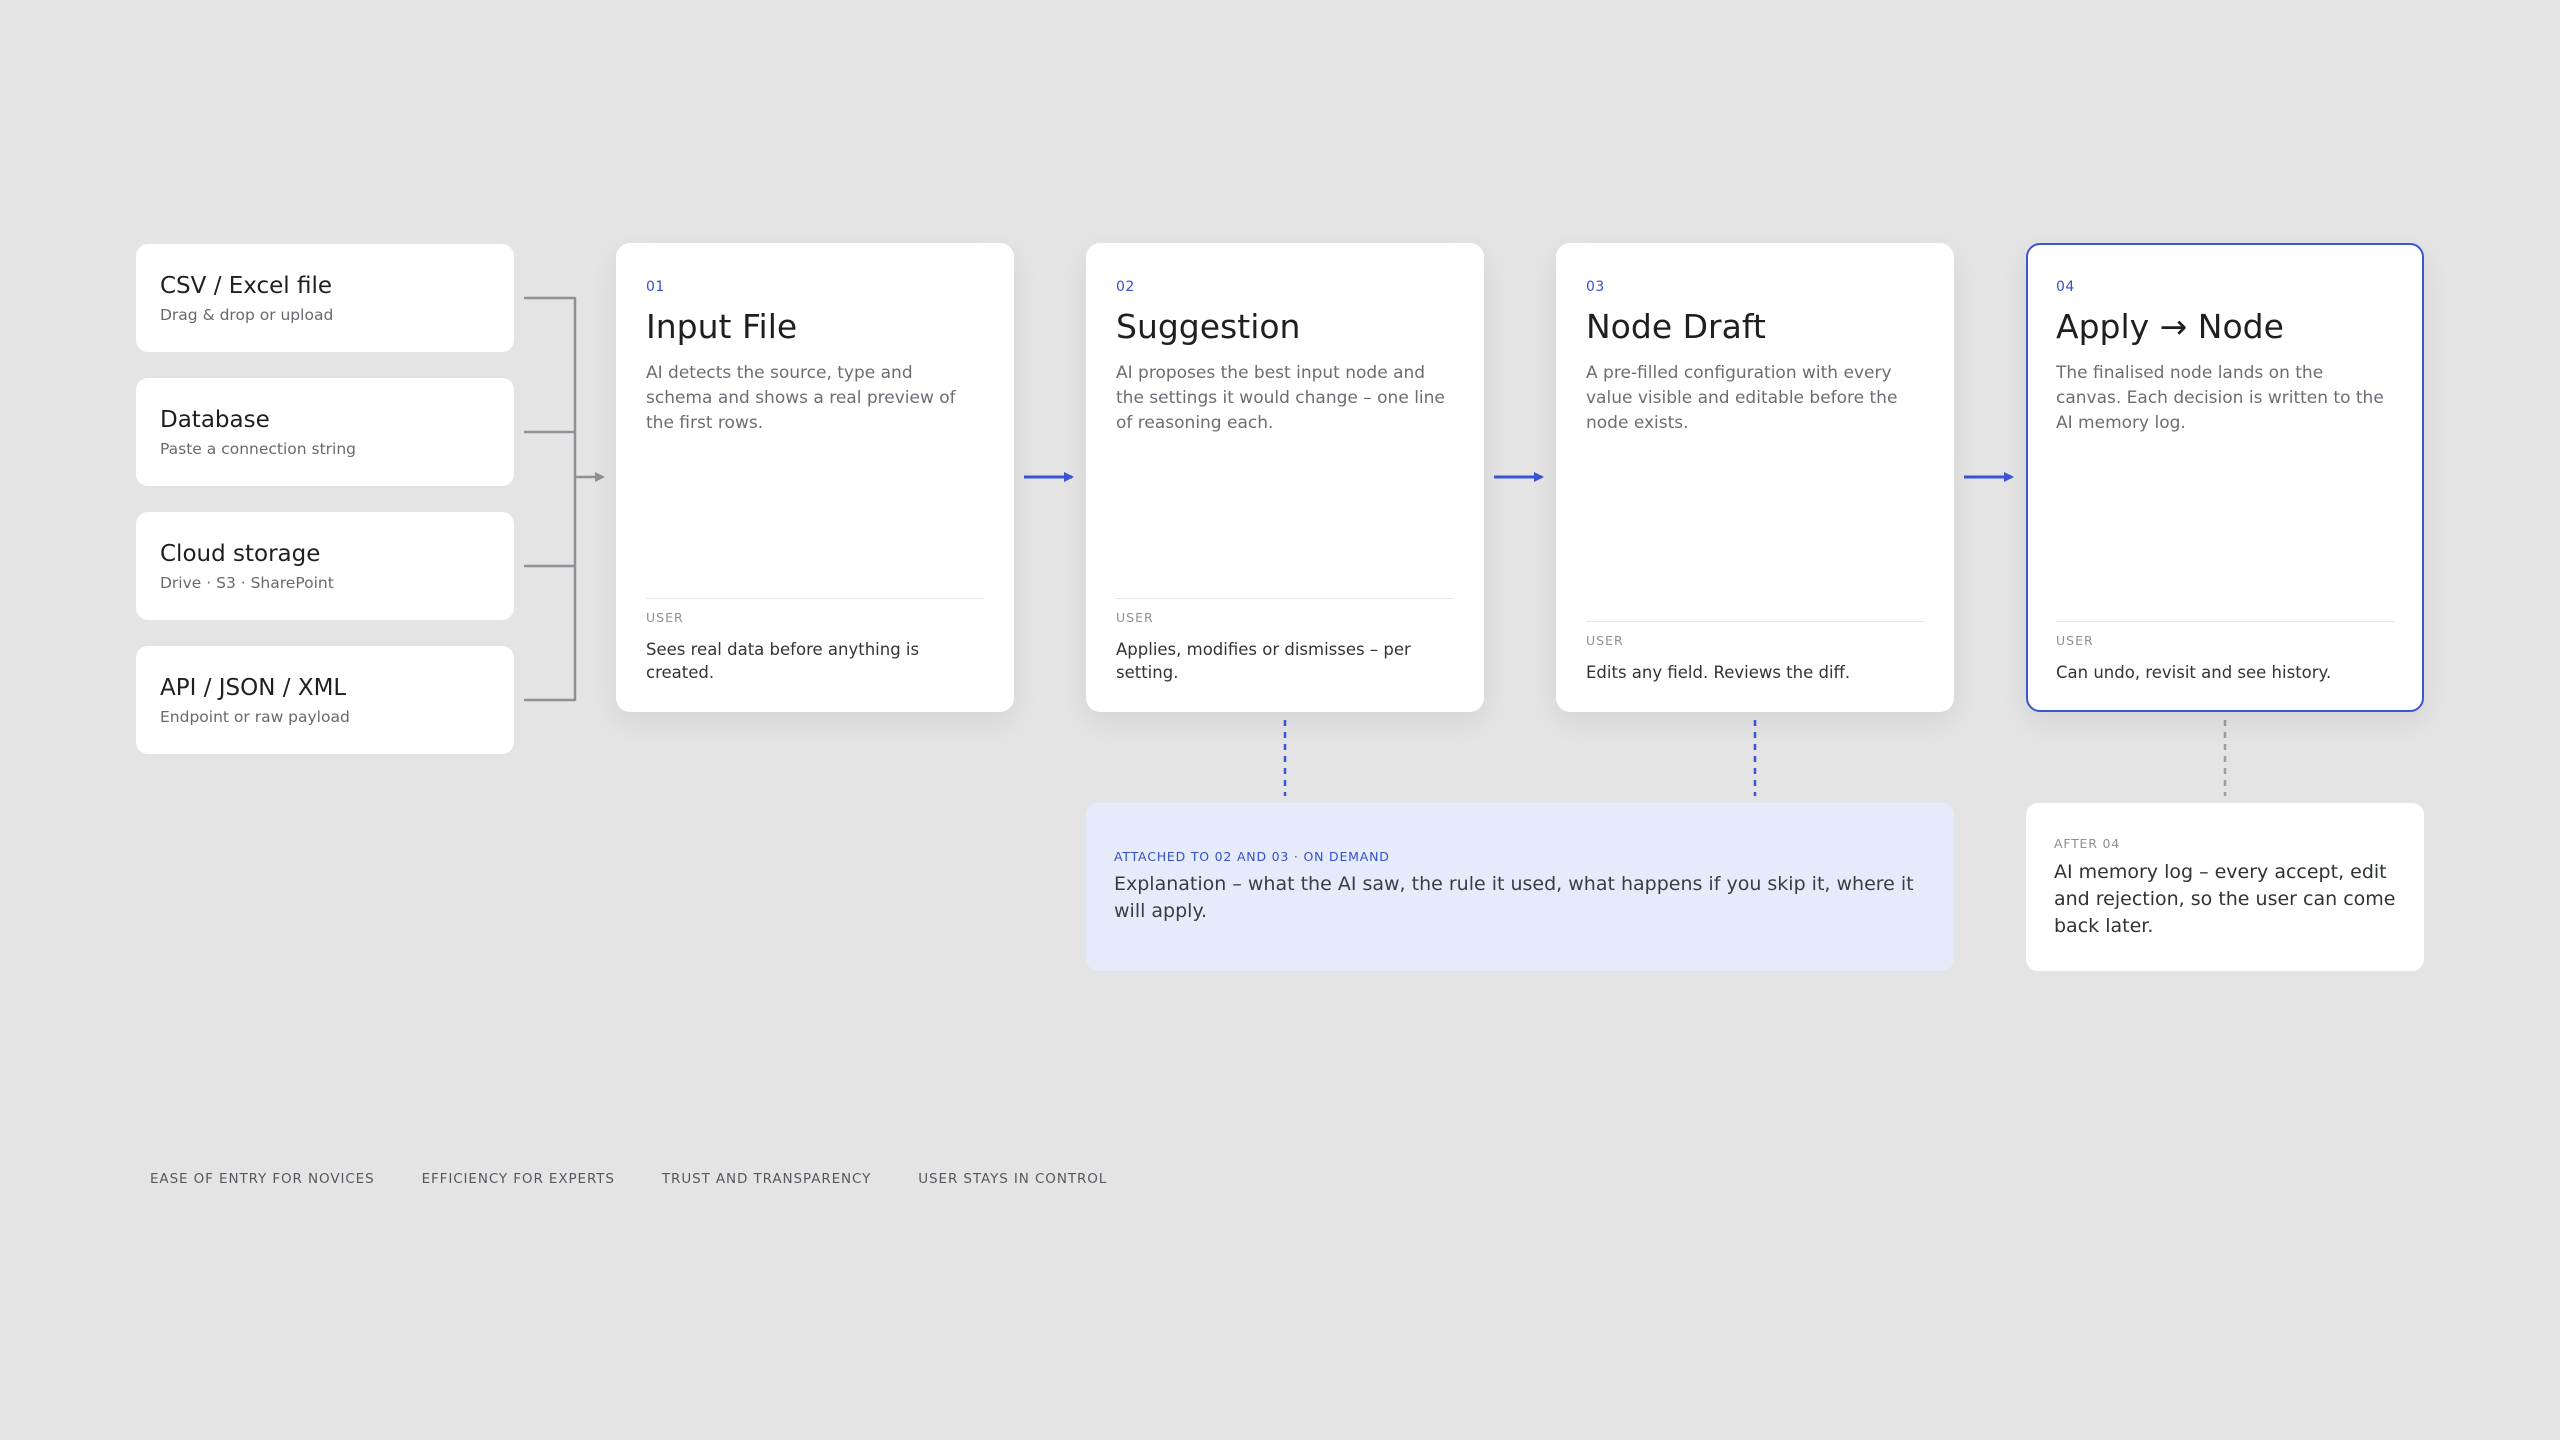 The image size is (2560, 1440). What do you see at coordinates (255, 717) in the screenshot?
I see `source-subtitle: Endpoint or raw payload` at bounding box center [255, 717].